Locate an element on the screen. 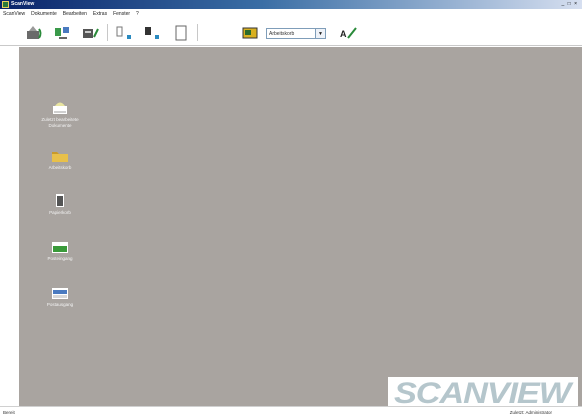 The width and height of the screenshot is (582, 418). scan-button is located at coordinates (35, 33).